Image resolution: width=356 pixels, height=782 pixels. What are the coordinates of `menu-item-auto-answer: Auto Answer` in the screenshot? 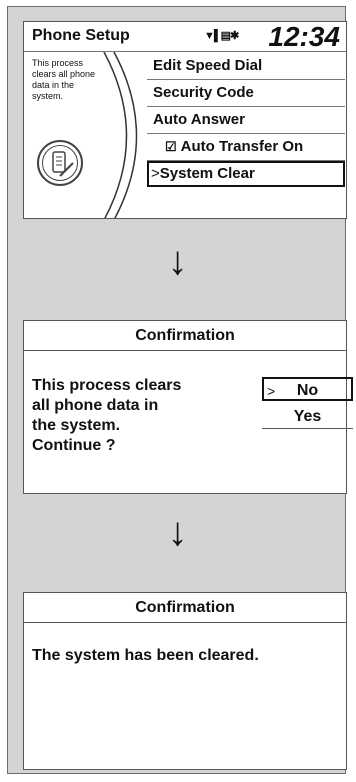 It's located at (246, 120).